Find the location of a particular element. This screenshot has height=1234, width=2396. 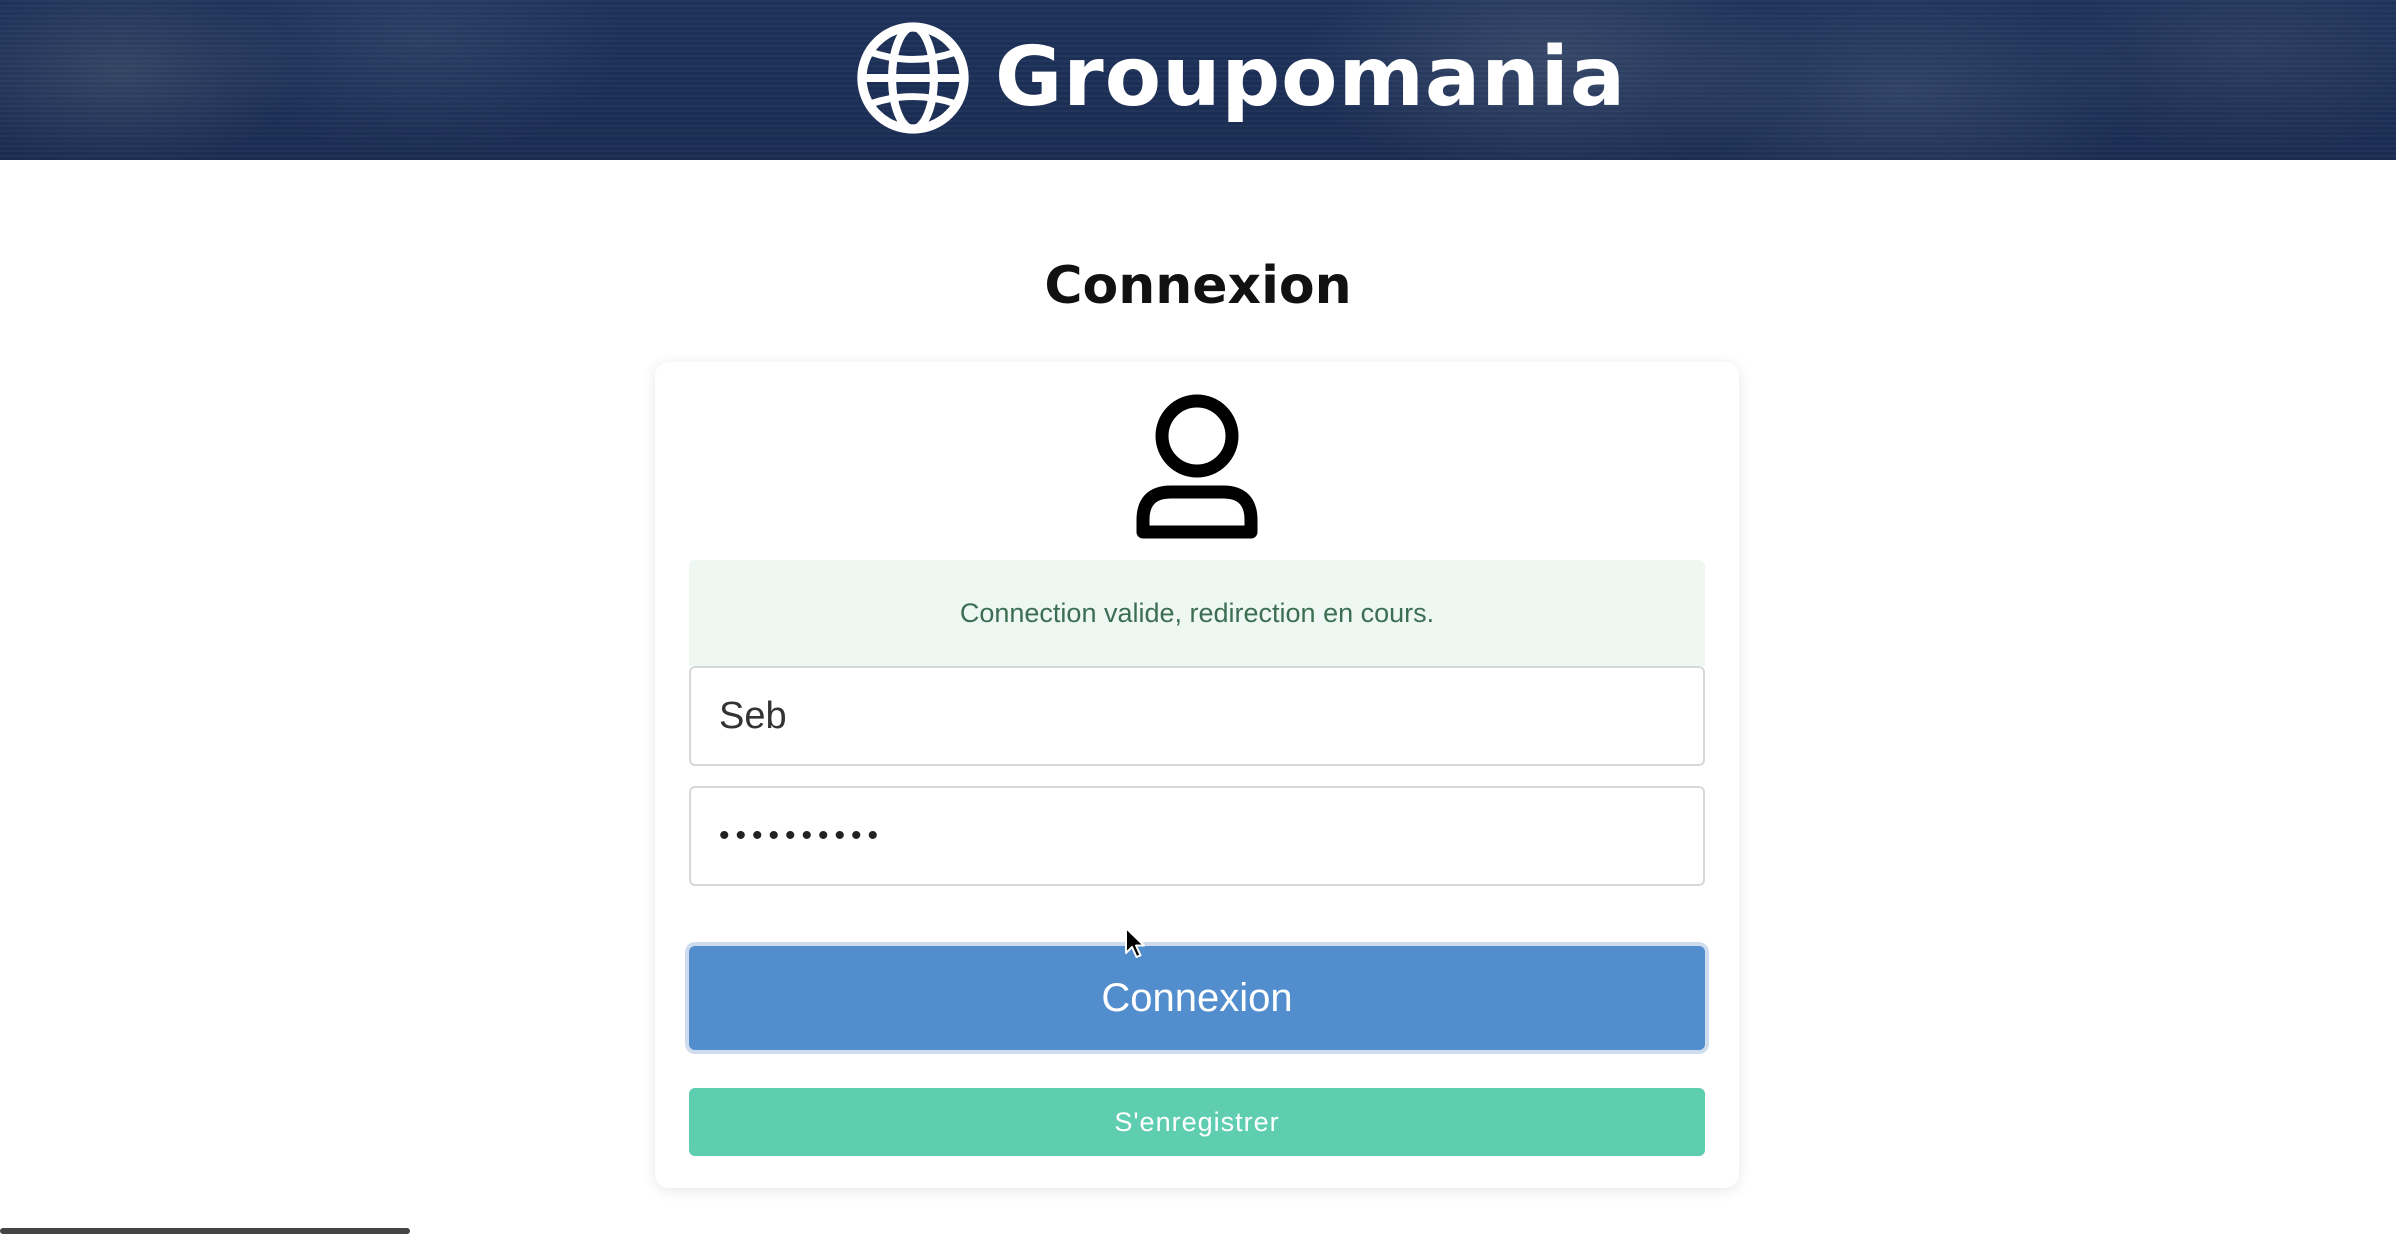

mouse-cursor-icon is located at coordinates (1135, 942).